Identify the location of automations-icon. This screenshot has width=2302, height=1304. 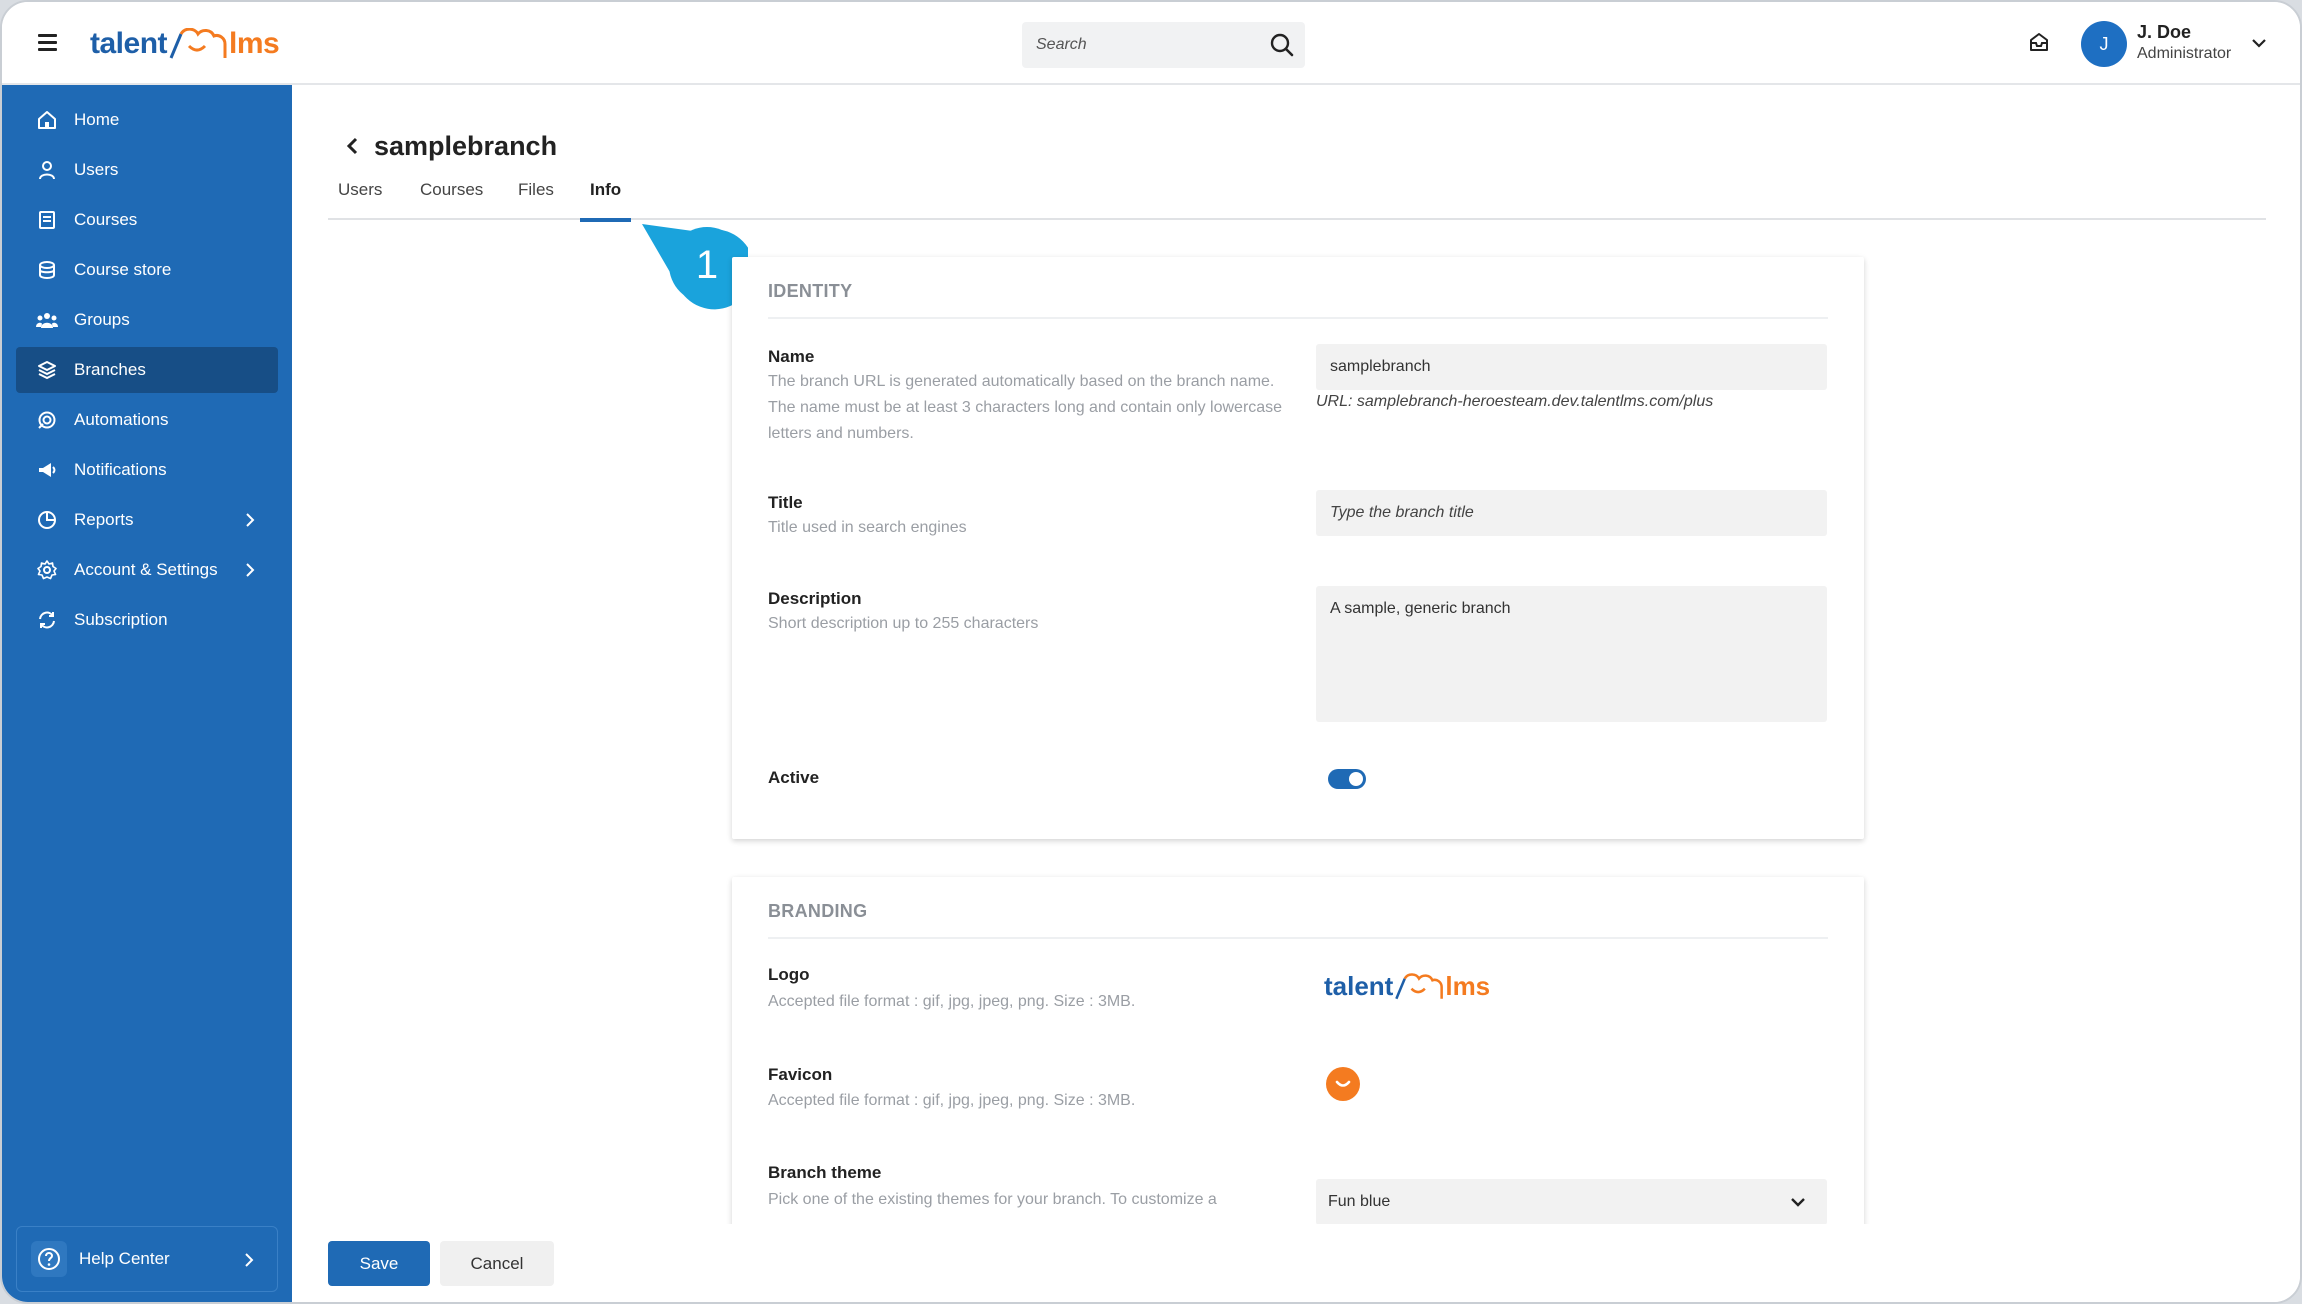
(47, 420).